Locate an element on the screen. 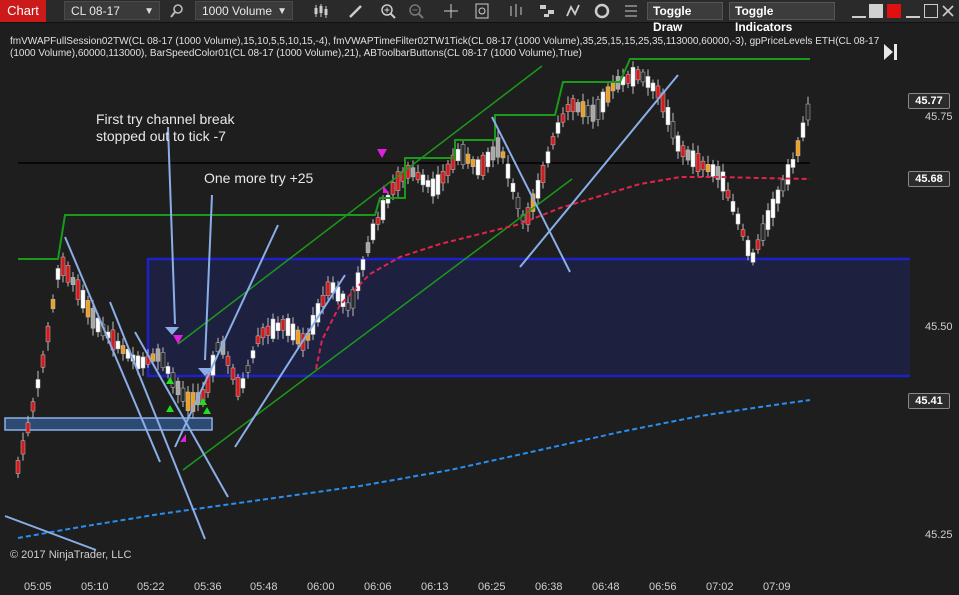 The image size is (959, 595). magenta-arrow-down-icon is located at coordinates (382, 153).